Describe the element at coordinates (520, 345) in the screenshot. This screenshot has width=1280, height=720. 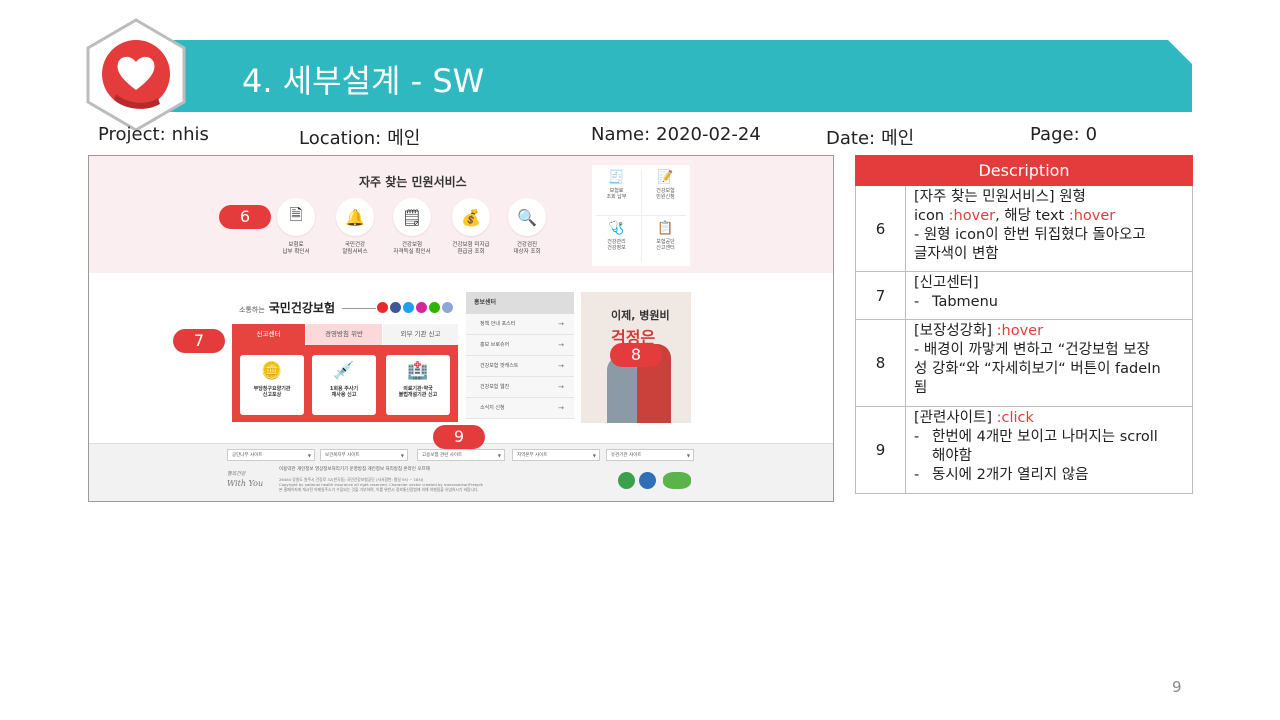
I see `list-item: 홍보 브로슈어 →` at that location.